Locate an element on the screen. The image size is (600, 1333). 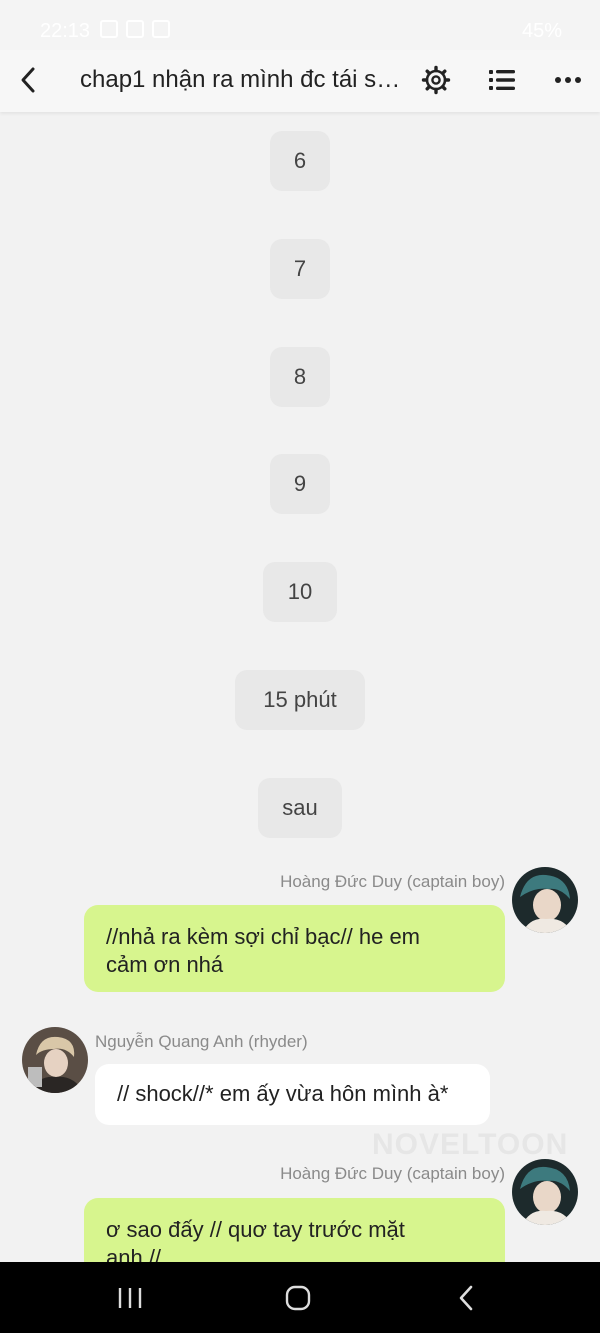
more-dots-icon is located at coordinates (568, 80).